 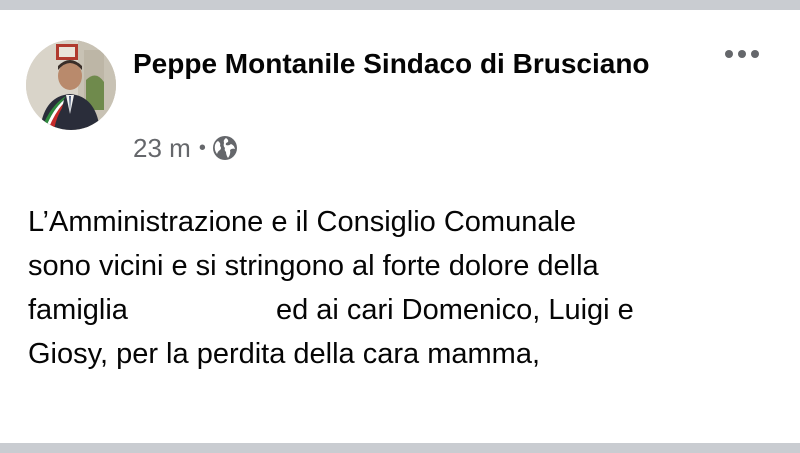 What do you see at coordinates (400, 448) in the screenshot?
I see `feed-divider` at bounding box center [400, 448].